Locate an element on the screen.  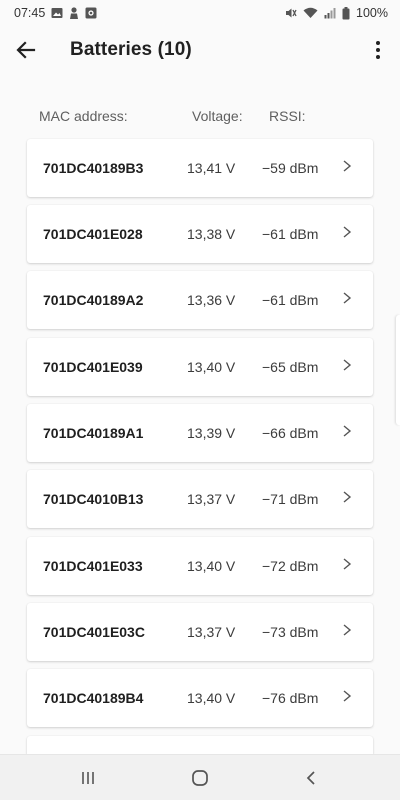
battery-rssi: −72 dBm is located at coordinates (290, 566).